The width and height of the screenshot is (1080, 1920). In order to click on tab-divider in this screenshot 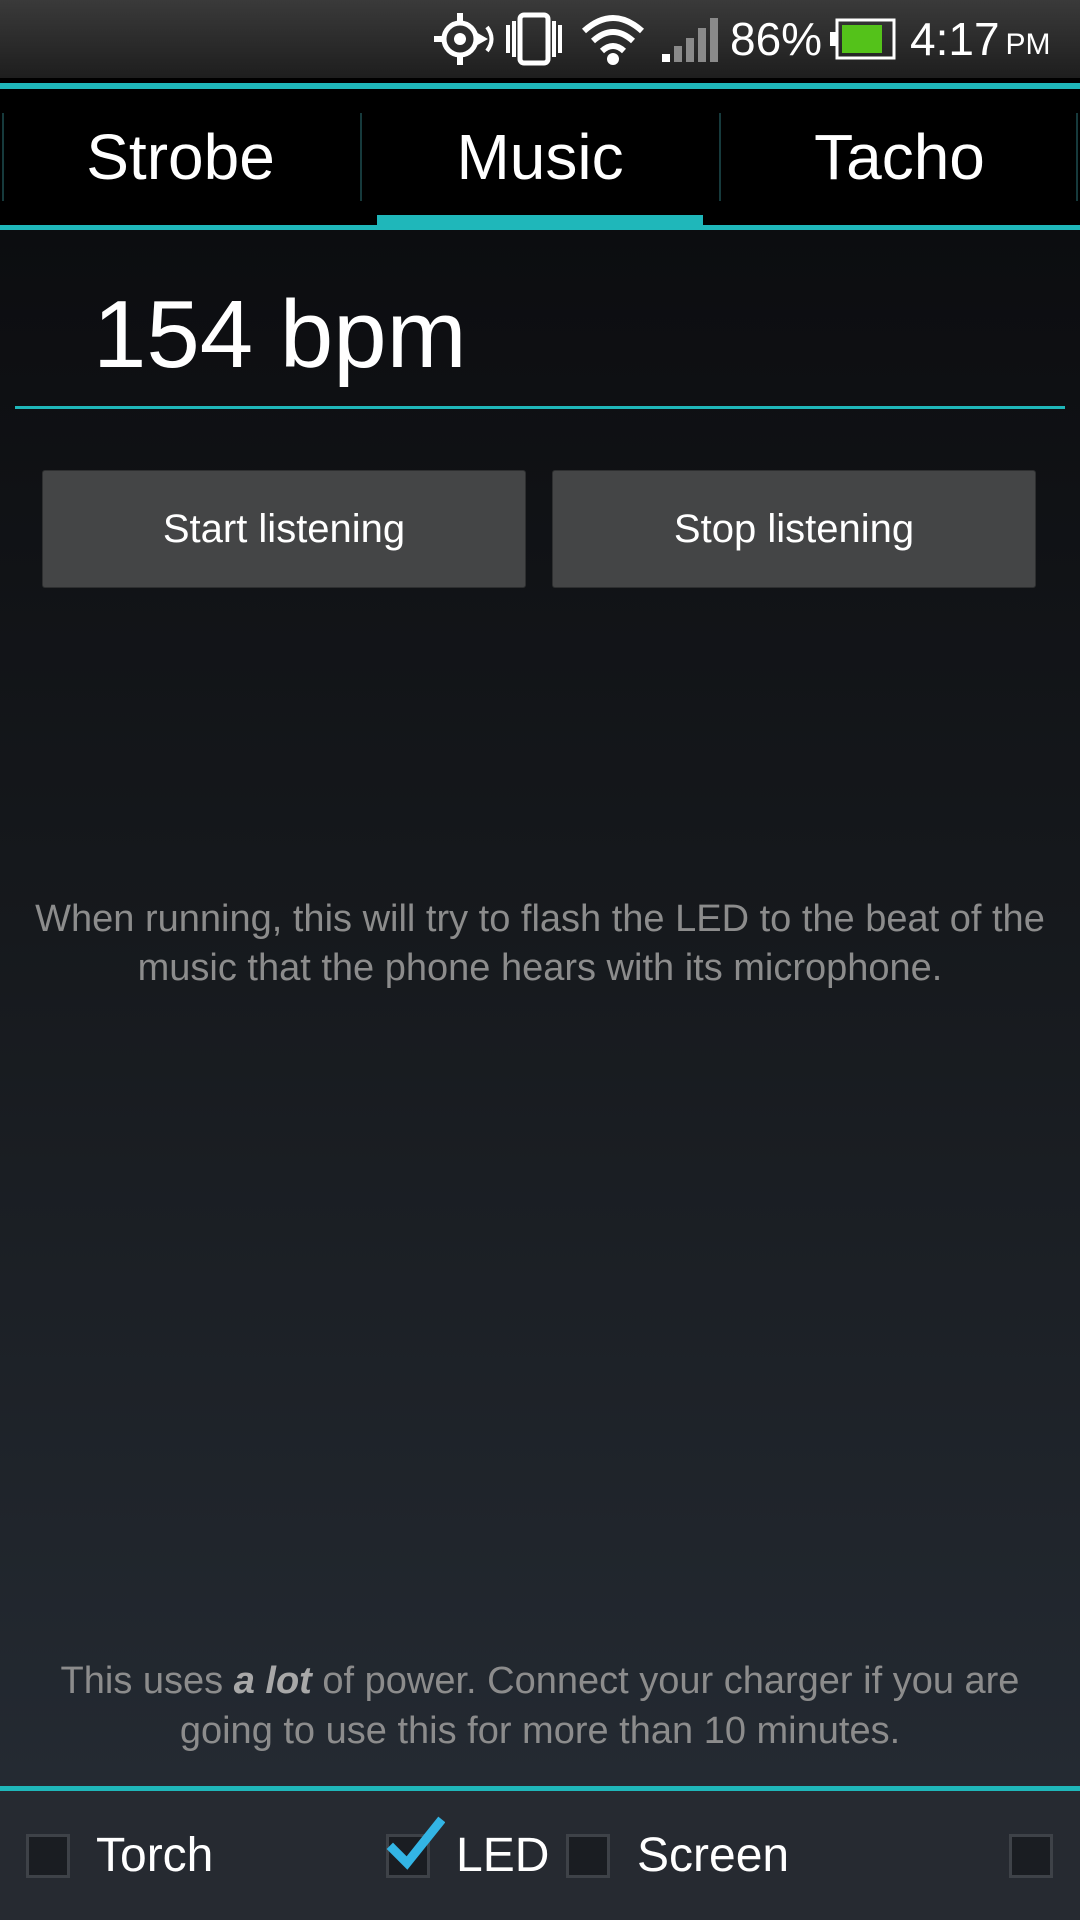, I will do `click(1077, 157)`.